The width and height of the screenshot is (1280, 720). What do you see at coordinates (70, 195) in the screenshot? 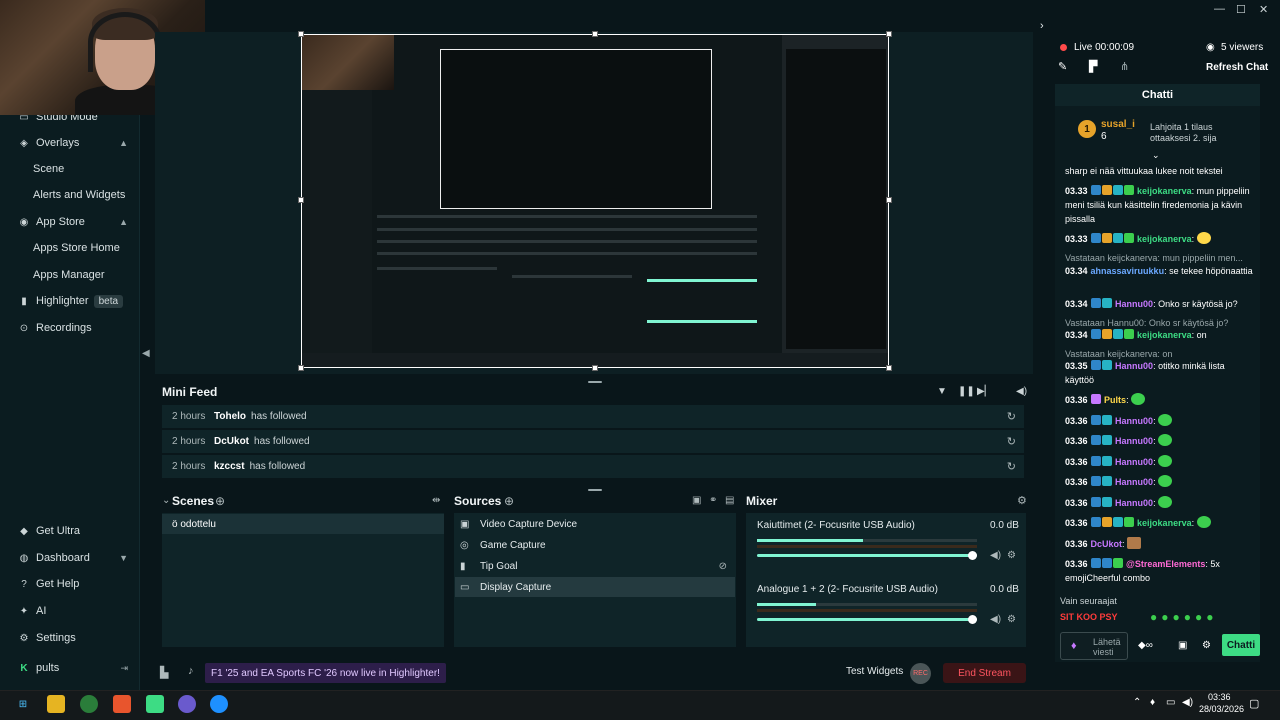
I see `sidebar-item-alerts-widgets: Alerts and Widgets` at bounding box center [70, 195].